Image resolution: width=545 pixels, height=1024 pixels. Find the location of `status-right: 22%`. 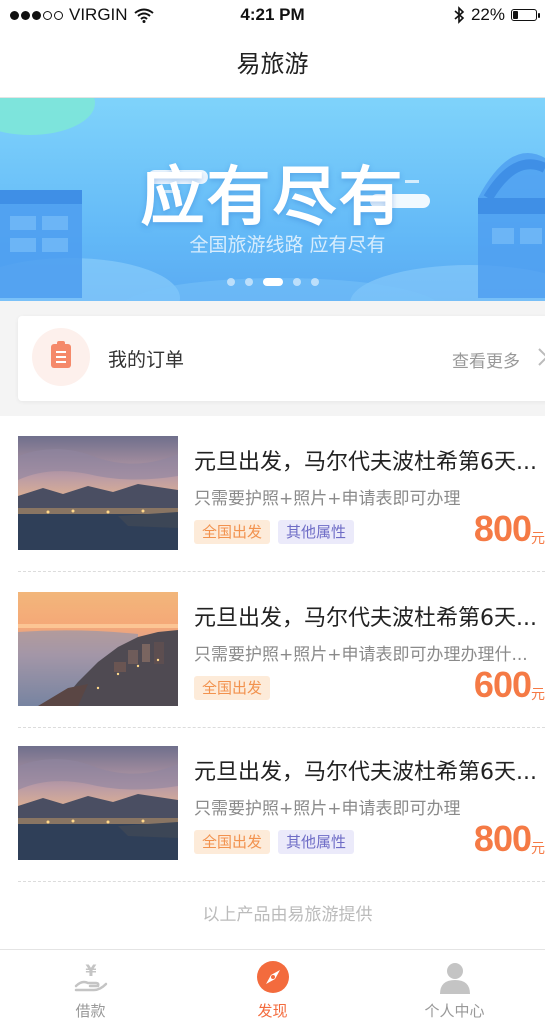

status-right: 22% is located at coordinates (496, 15).